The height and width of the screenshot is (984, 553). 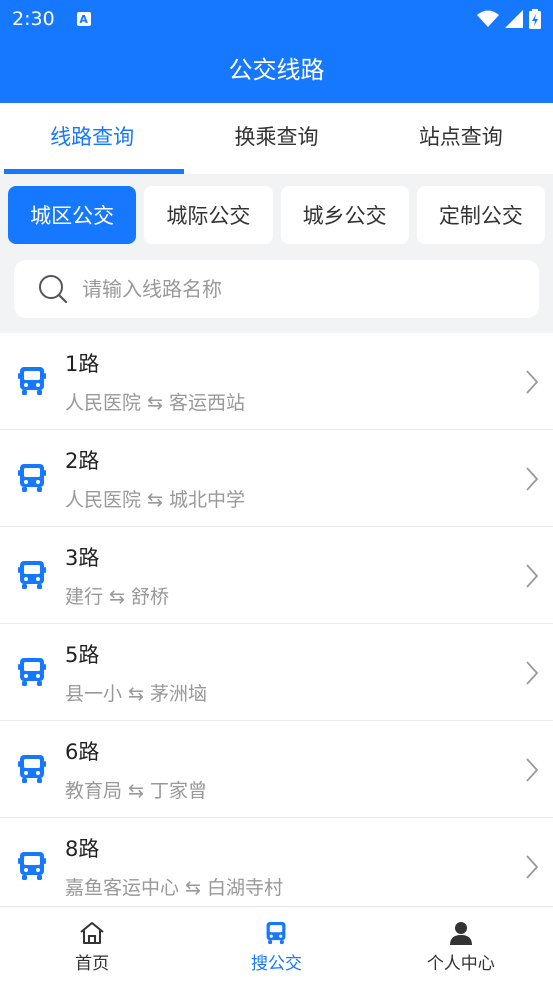 What do you see at coordinates (460, 933) in the screenshot?
I see `person-icon` at bounding box center [460, 933].